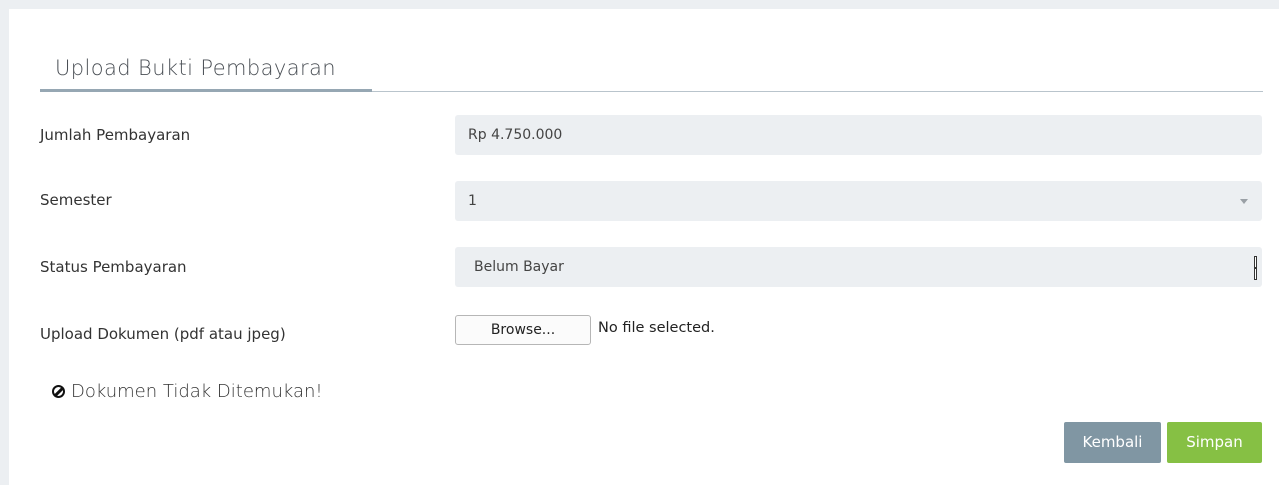 Image resolution: width=1279 pixels, height=485 pixels. Describe the element at coordinates (858, 267) in the screenshot. I see `status-pembayaran-select: Belum Bayar` at that location.